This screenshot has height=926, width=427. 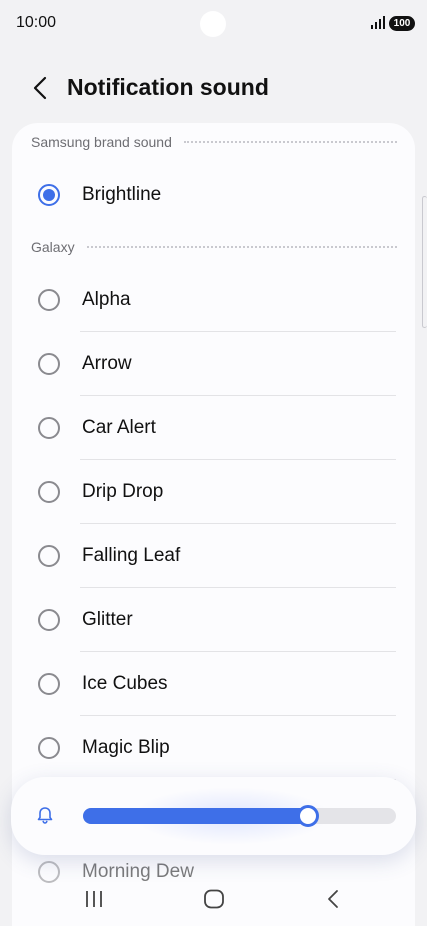 I want to click on chevron-left-icon, so click(x=40, y=88).